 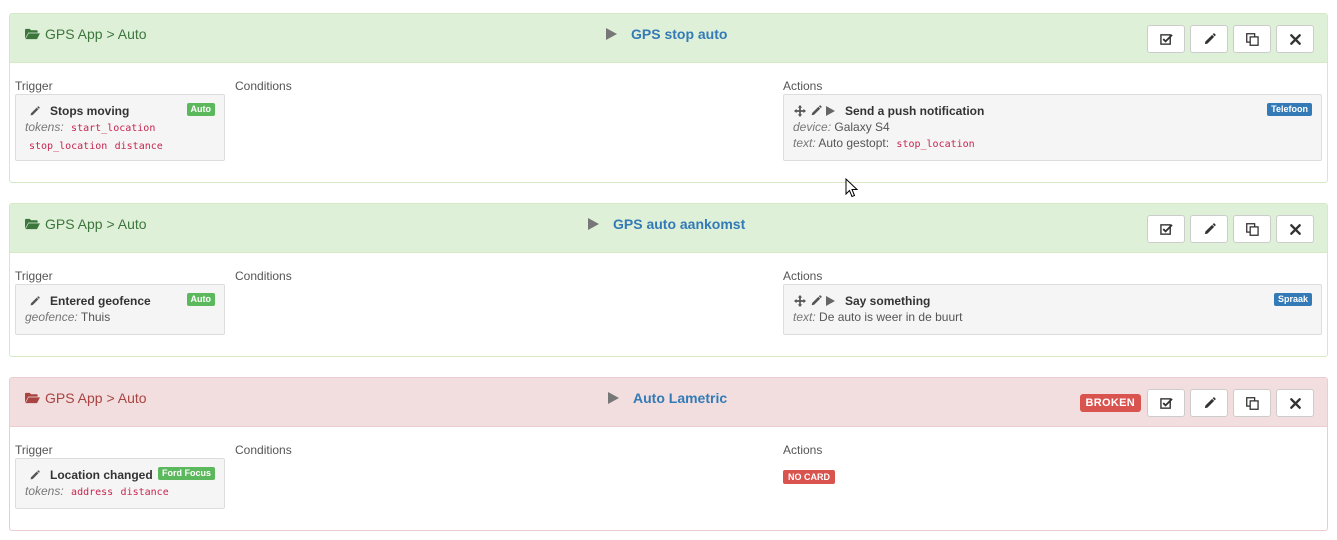 I want to click on arg-value: Auto gestopt:, so click(x=854, y=143).